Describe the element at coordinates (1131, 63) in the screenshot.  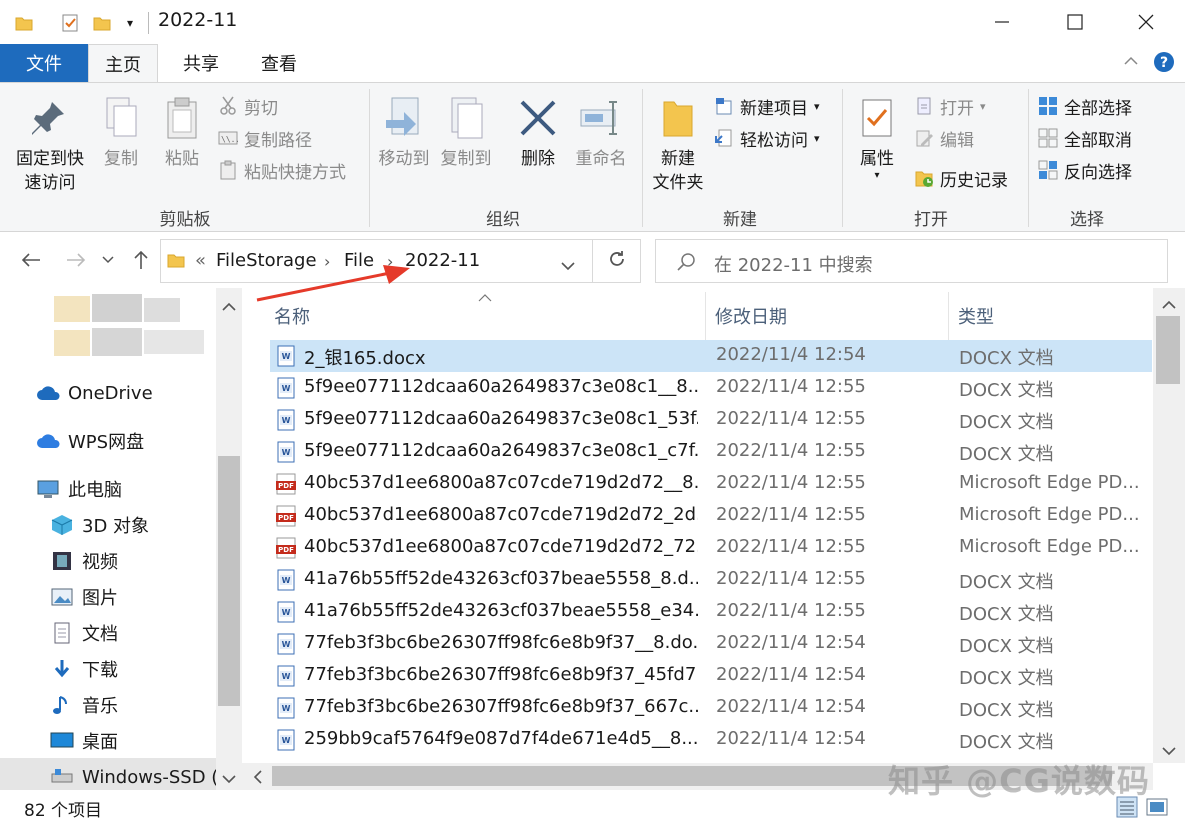
I see `collapse-ribbon-icon` at that location.